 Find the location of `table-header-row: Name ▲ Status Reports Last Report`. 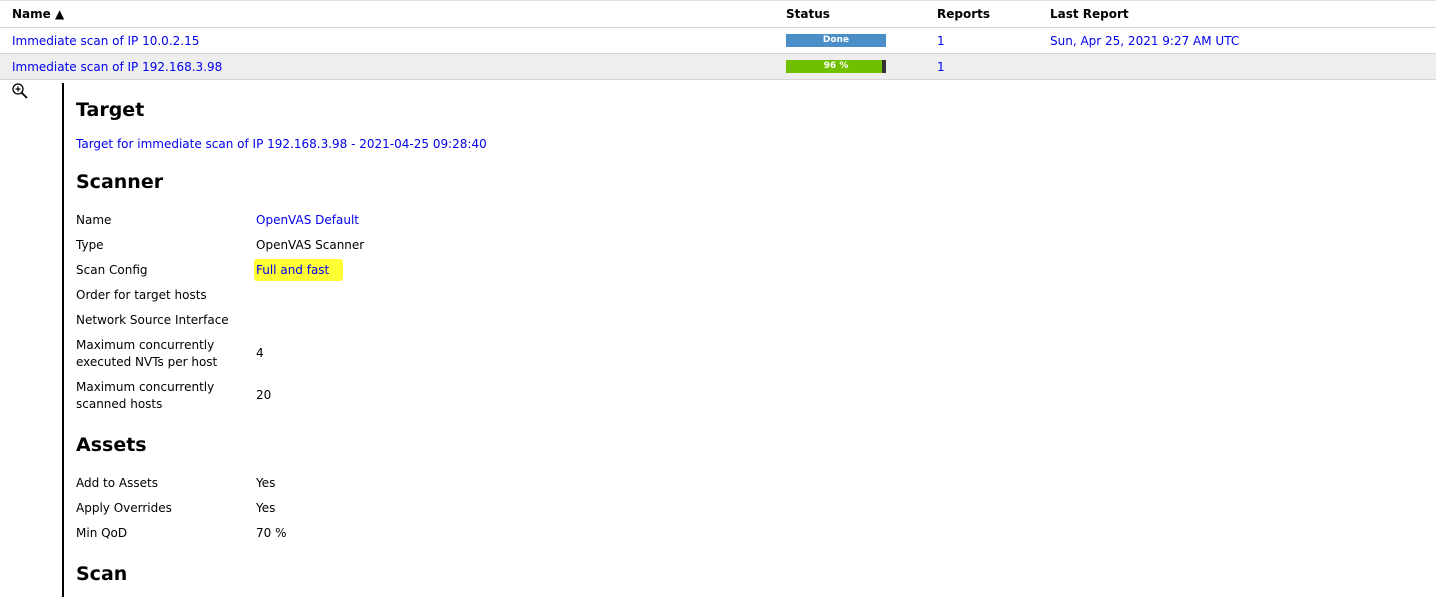

table-header-row: Name ▲ Status Reports Last Report is located at coordinates (718, 14).